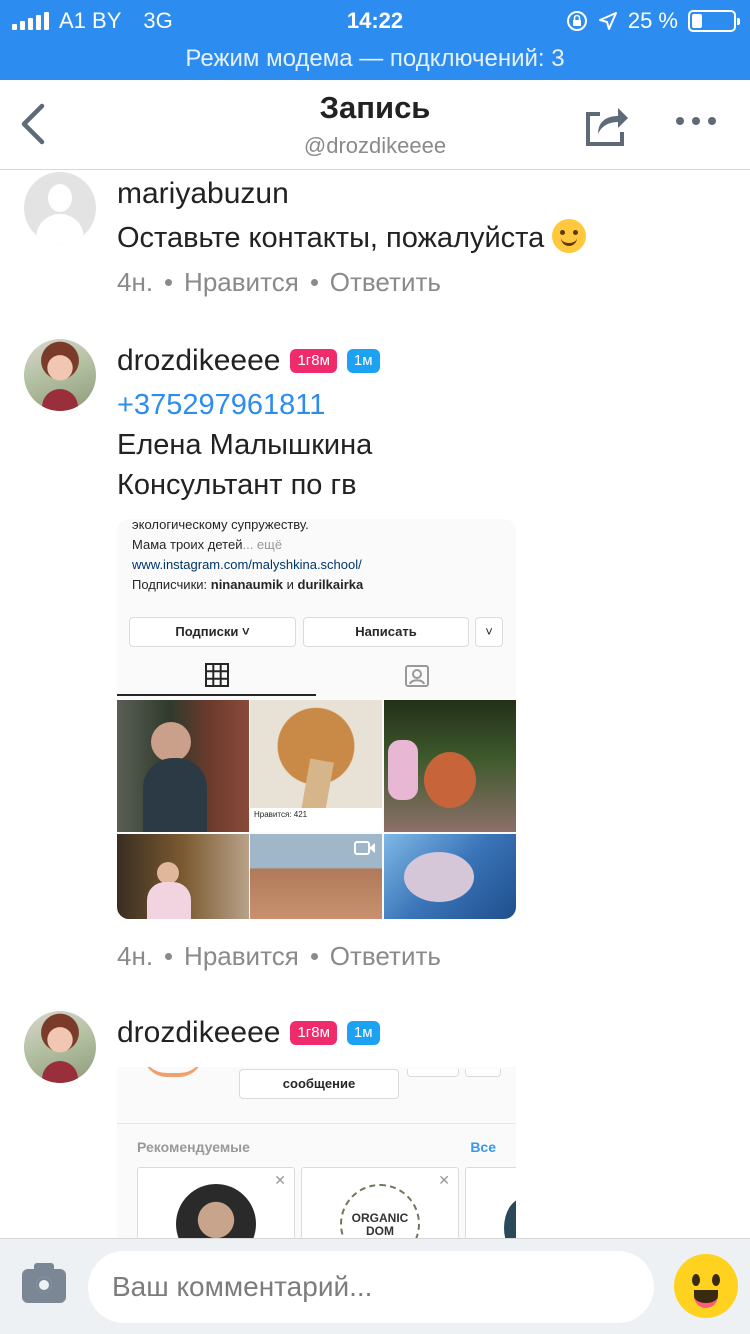 The width and height of the screenshot is (750, 1334). I want to click on comment-line: Консультант по гв, so click(237, 485).